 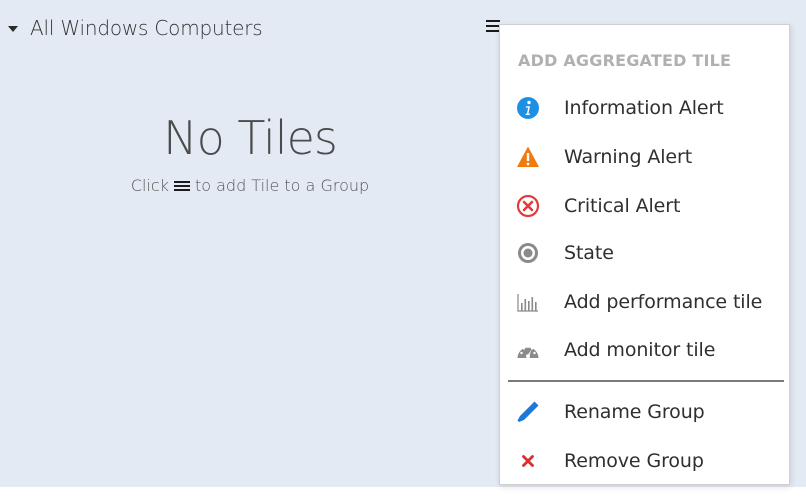 What do you see at coordinates (282, 185) in the screenshot?
I see `hint-after-text: to add Tile to a Group` at bounding box center [282, 185].